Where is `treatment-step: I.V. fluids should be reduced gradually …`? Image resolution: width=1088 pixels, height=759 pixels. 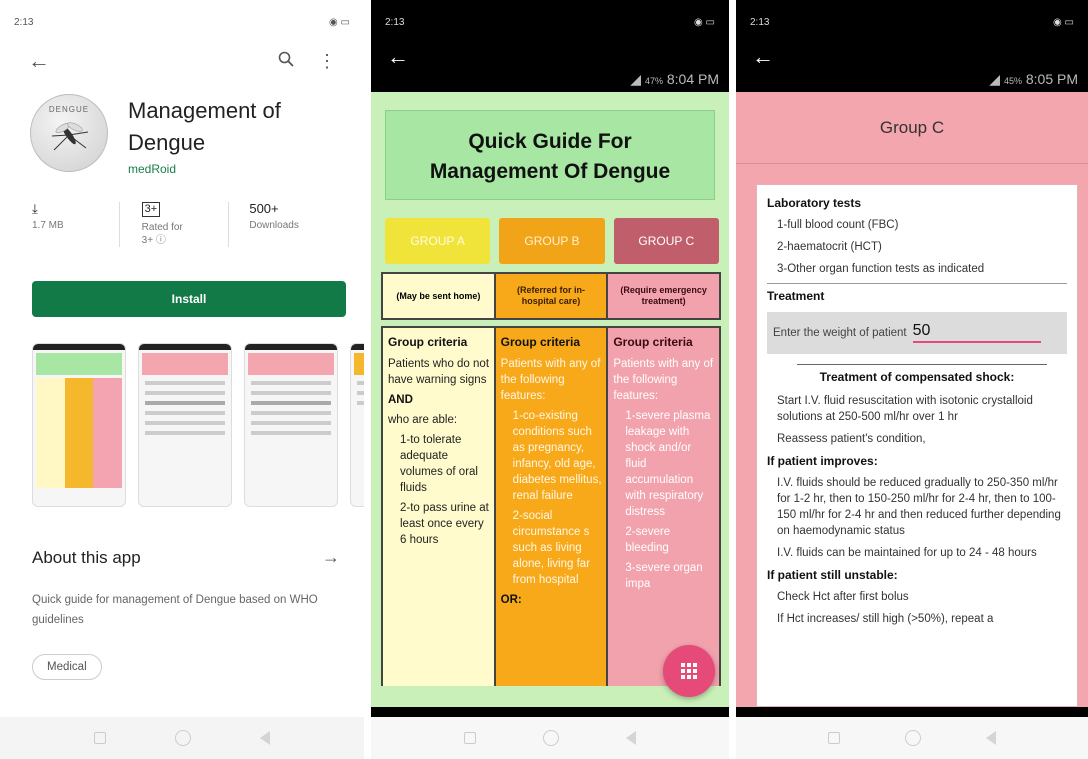
treatment-step: I.V. fluids should be reduced gradually … is located at coordinates (919, 507).